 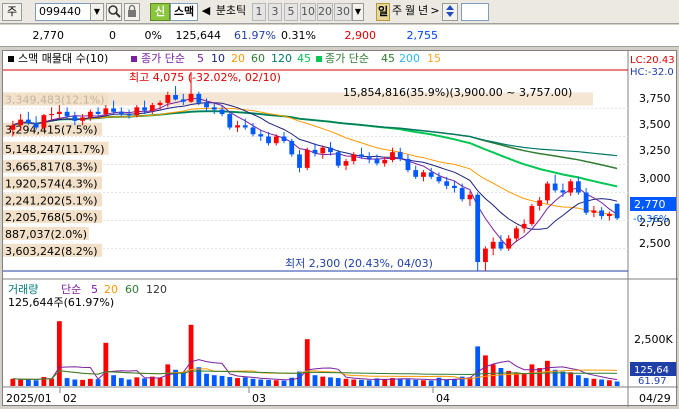 I want to click on month-period-button: 월, so click(x=410, y=12).